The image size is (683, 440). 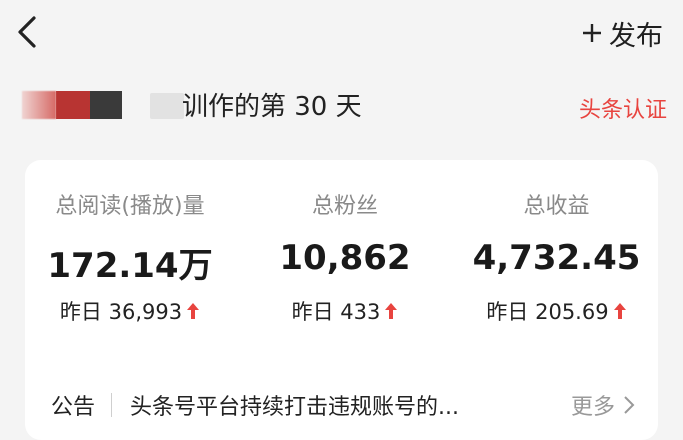 What do you see at coordinates (556, 258) in the screenshot?
I see `stat-value: 4,732.45` at bounding box center [556, 258].